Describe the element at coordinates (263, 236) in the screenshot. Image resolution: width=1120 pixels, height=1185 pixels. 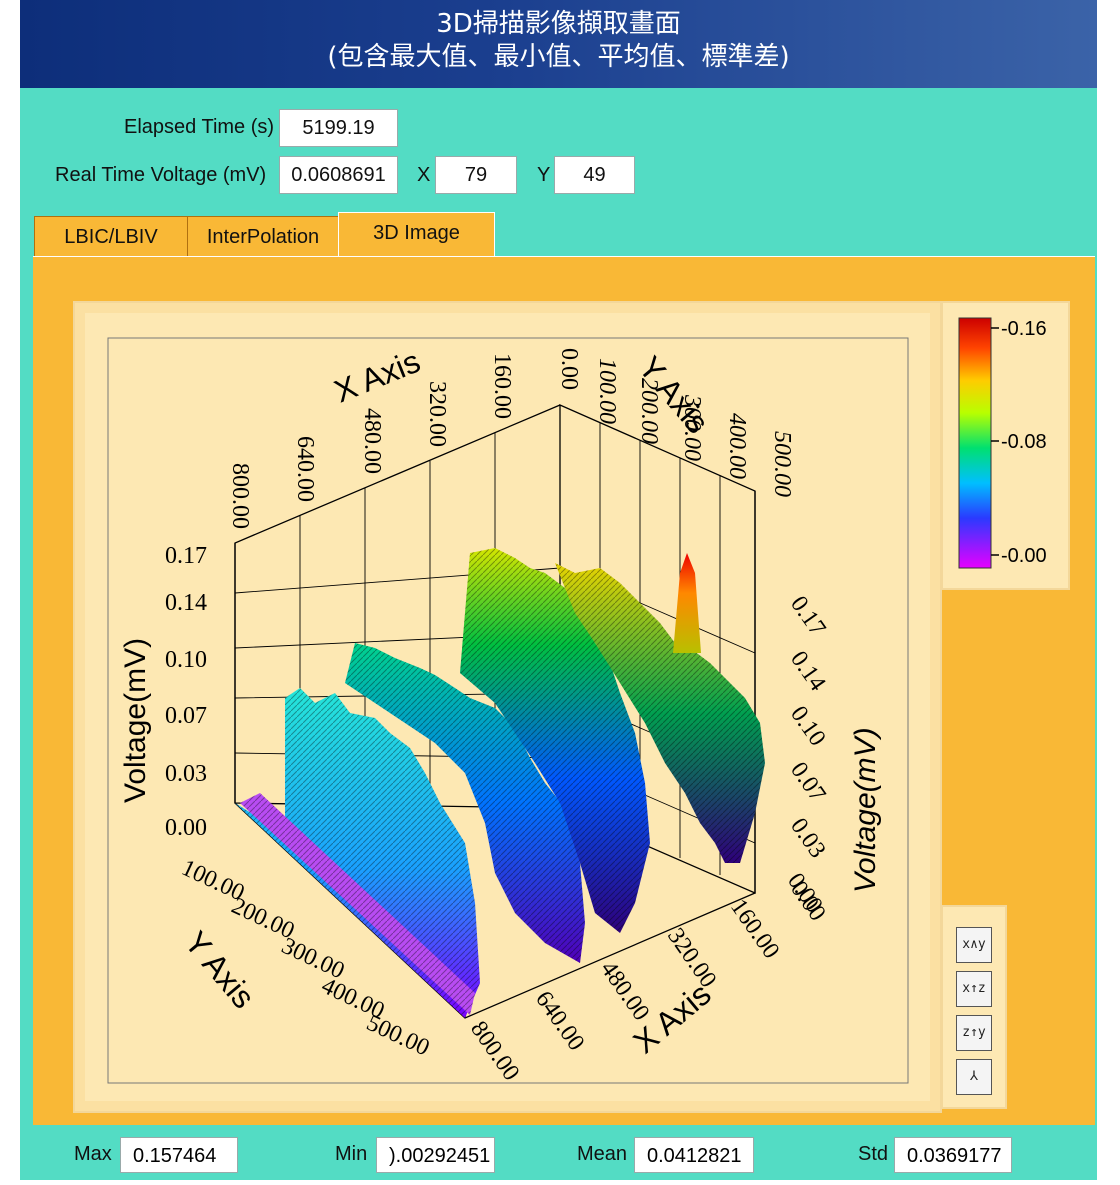
I see `tab-interpolation: InterPolation` at that location.